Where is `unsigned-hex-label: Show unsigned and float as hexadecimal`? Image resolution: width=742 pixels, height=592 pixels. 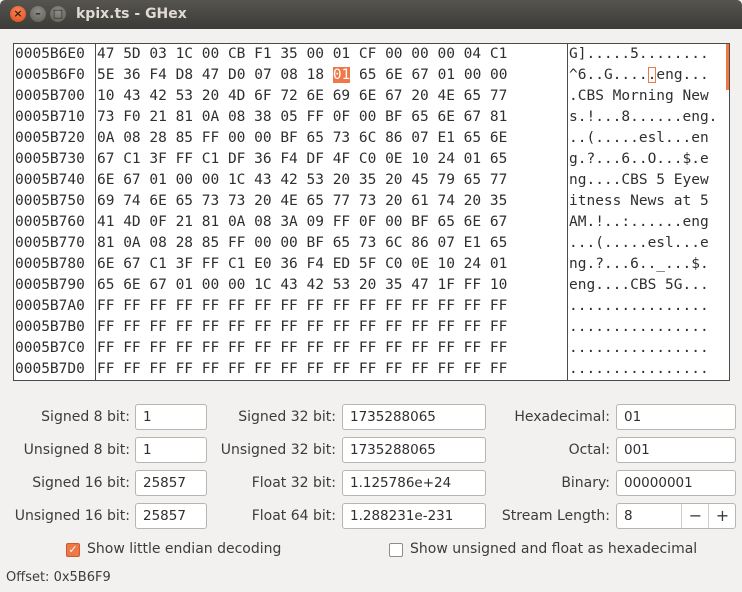 unsigned-hex-label: Show unsigned and float as hexadecimal is located at coordinates (553, 549).